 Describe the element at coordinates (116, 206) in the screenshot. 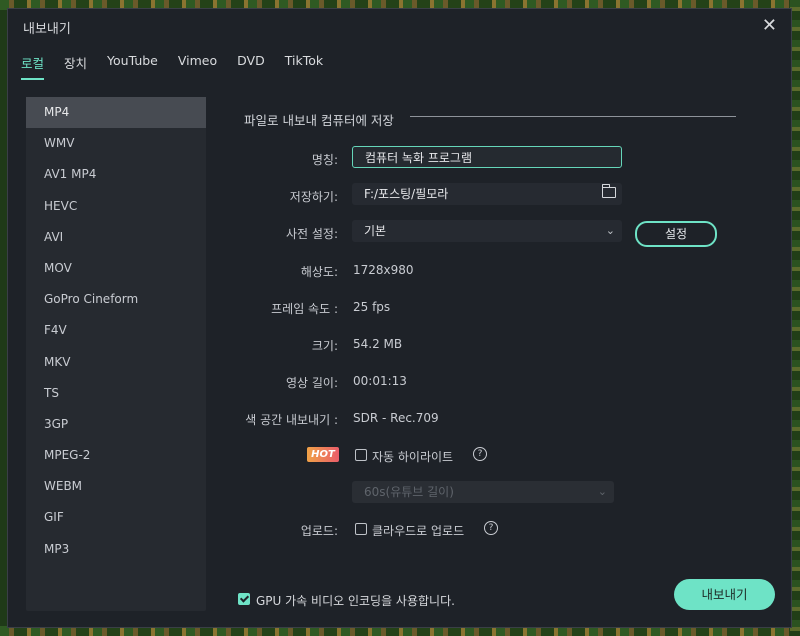

I see `format-item-hevc: HEVC` at that location.